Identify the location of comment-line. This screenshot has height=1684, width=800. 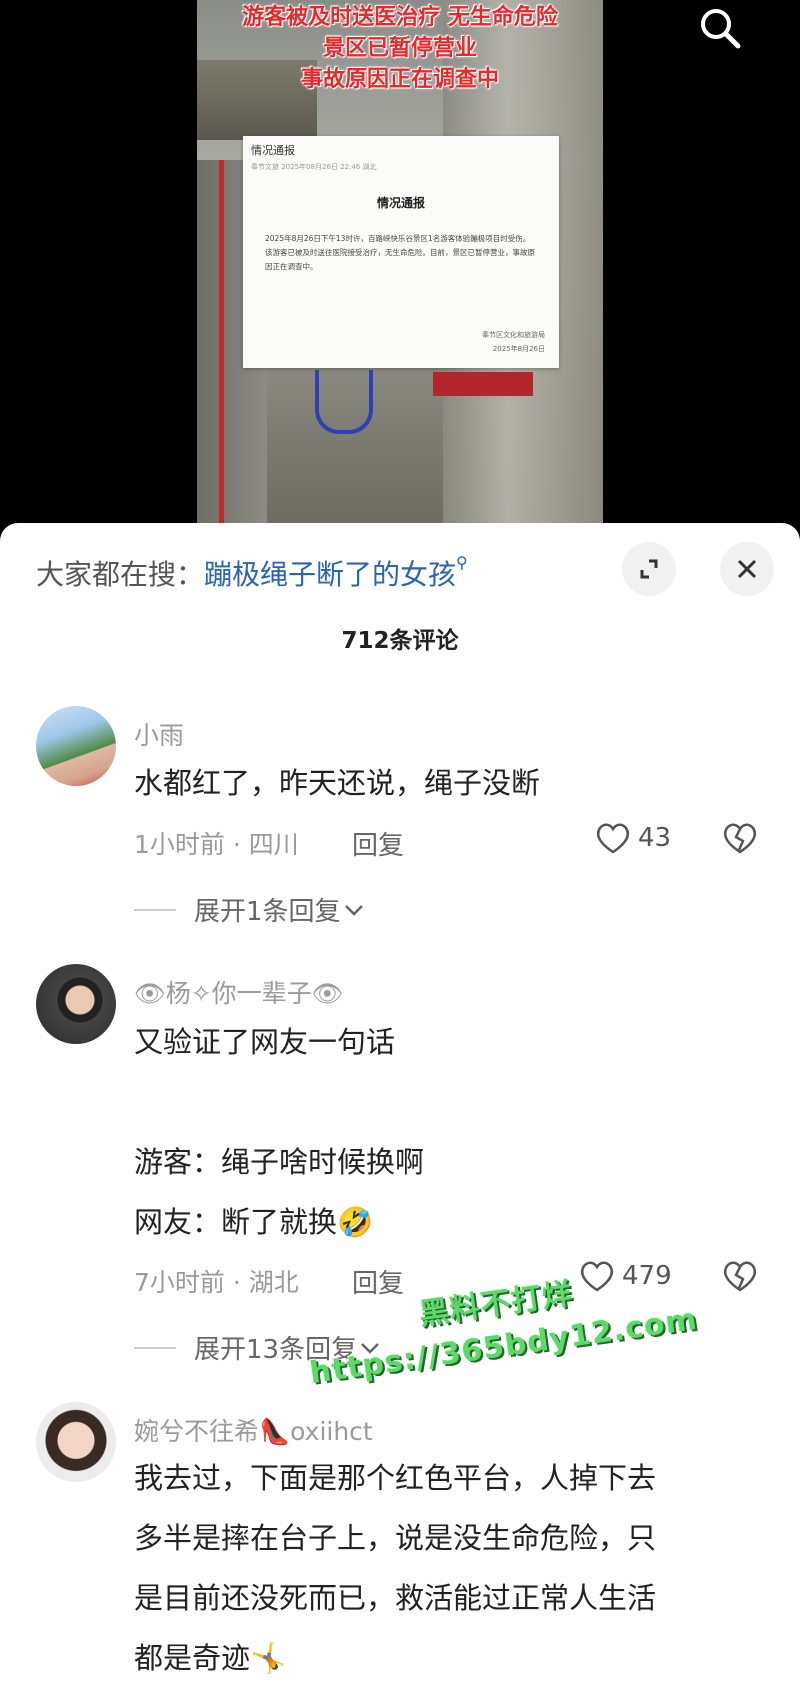
(279, 1102).